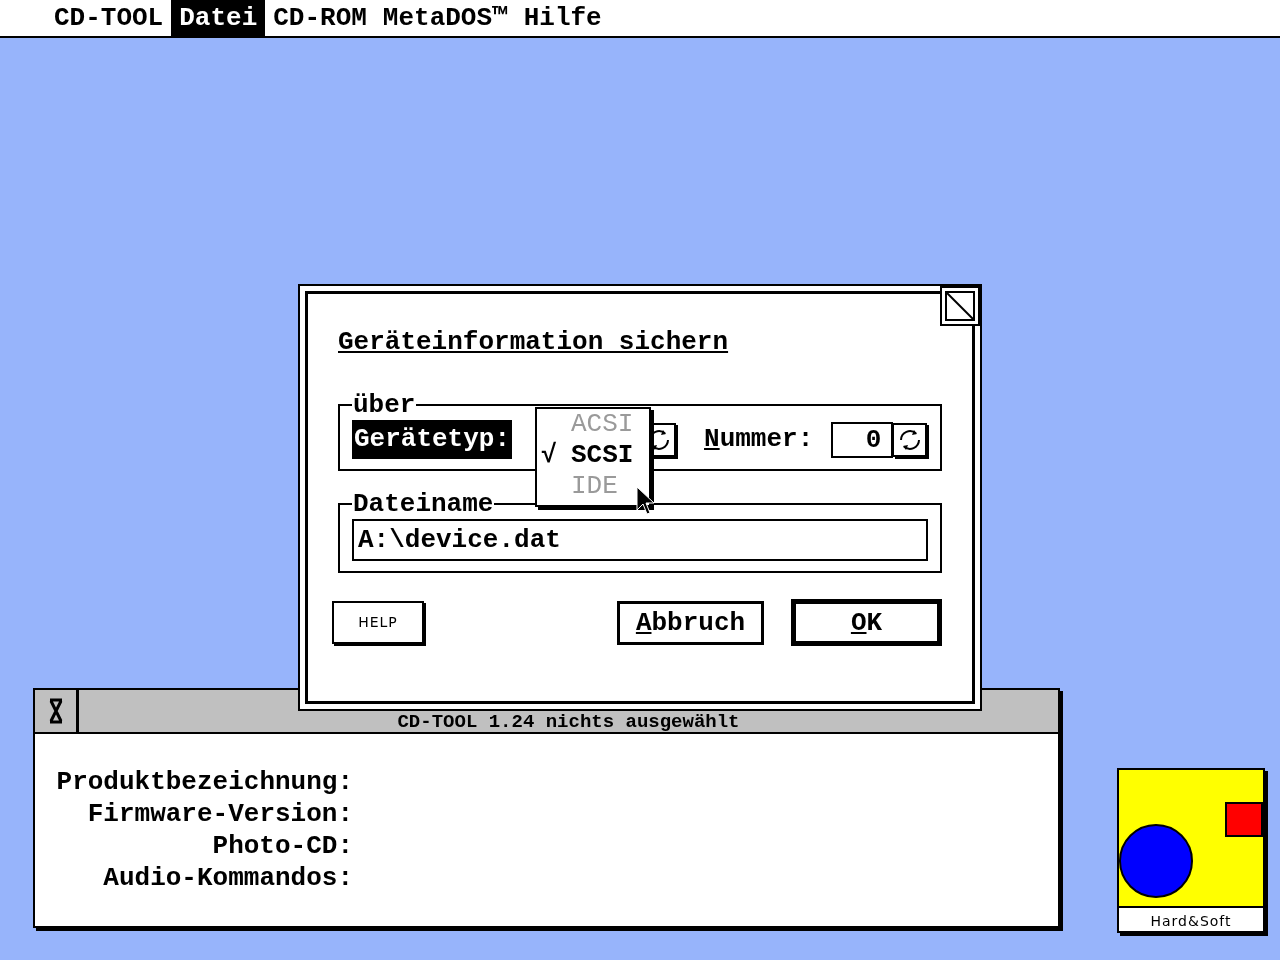 Image resolution: width=1280 pixels, height=960 pixels. I want to click on group-label: über, so click(384, 405).